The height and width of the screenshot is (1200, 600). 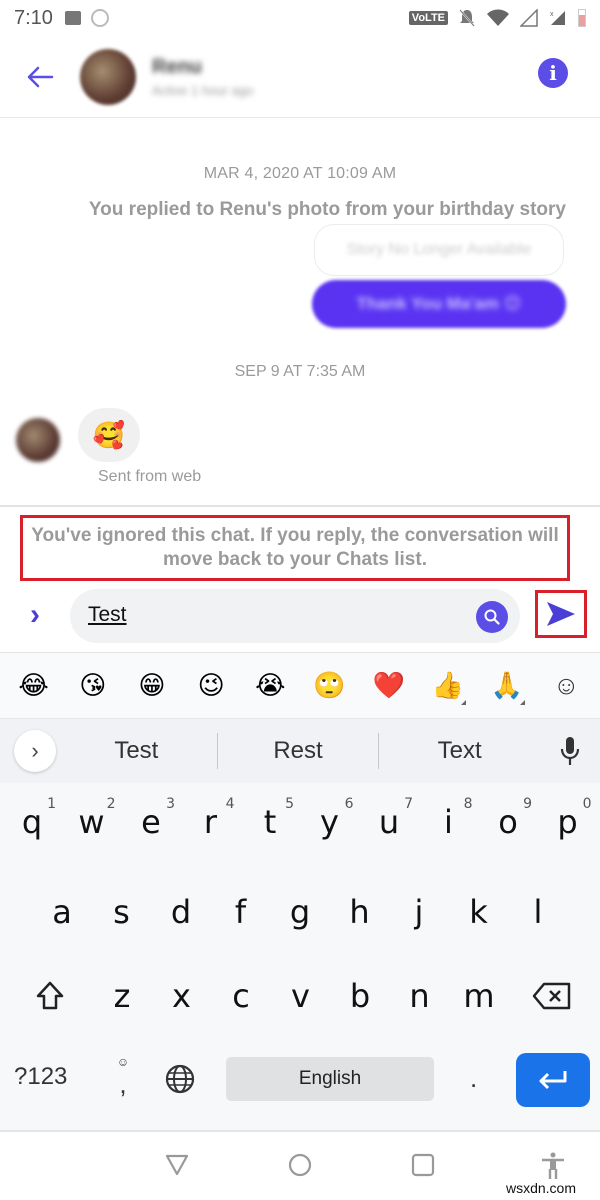 What do you see at coordinates (439, 304) in the screenshot?
I see `sent-message-bubble: Thank You Ma'am 😊` at bounding box center [439, 304].